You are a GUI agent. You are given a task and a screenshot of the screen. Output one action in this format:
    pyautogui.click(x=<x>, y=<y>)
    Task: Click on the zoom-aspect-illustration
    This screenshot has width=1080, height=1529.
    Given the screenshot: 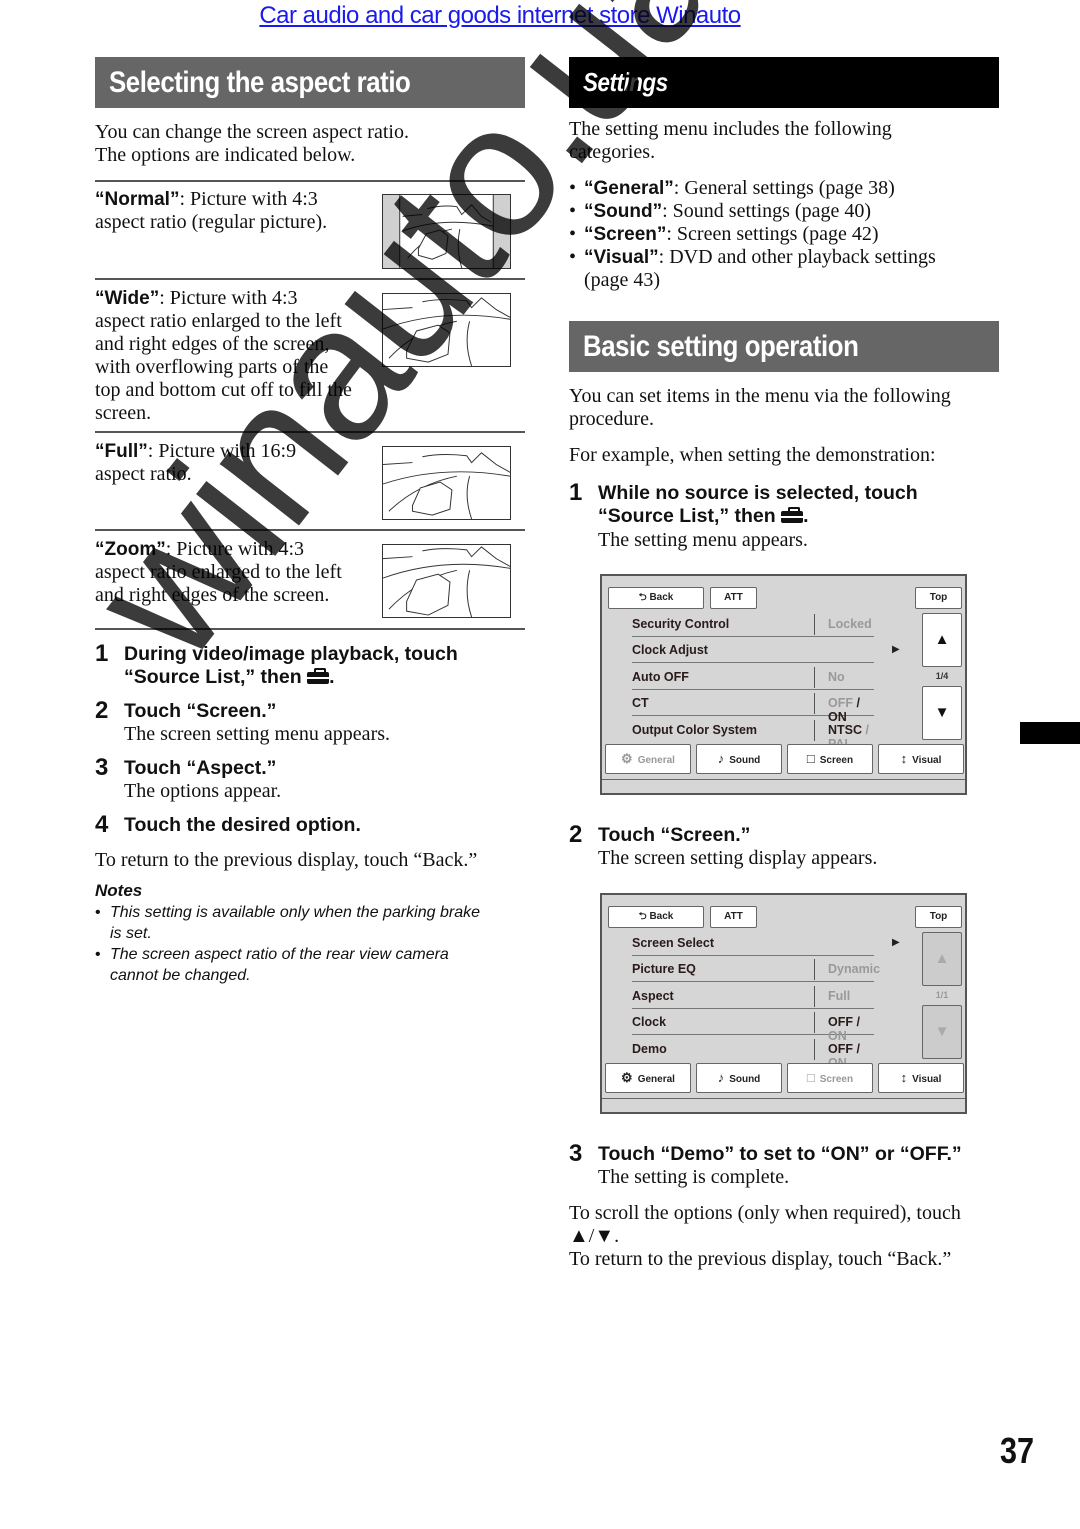 What is the action you would take?
    pyautogui.click(x=446, y=581)
    